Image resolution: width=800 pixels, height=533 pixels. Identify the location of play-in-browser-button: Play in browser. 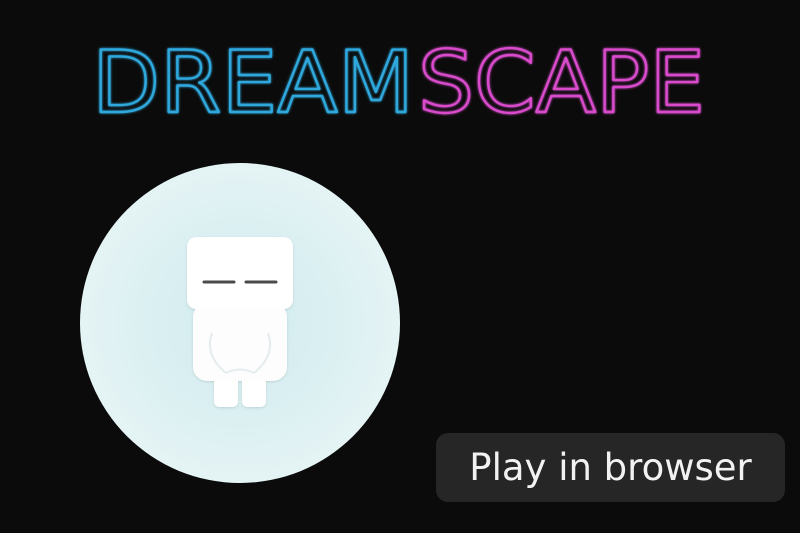
(610, 467).